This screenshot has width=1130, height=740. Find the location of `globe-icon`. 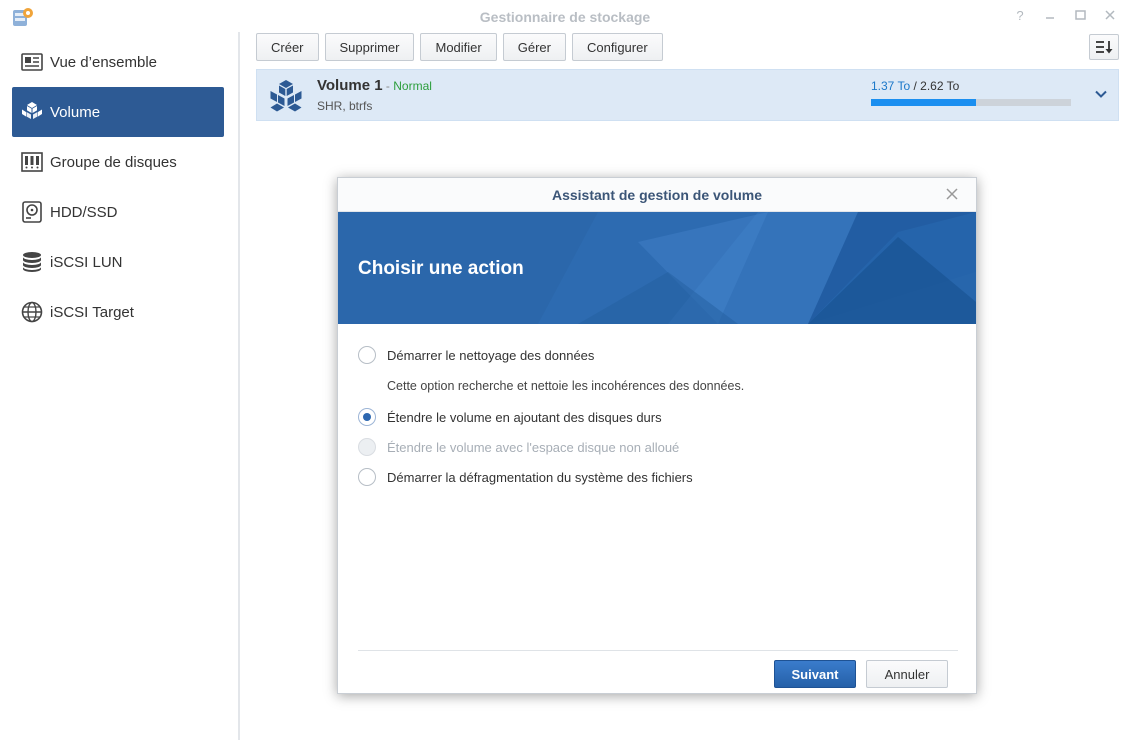

globe-icon is located at coordinates (32, 312).